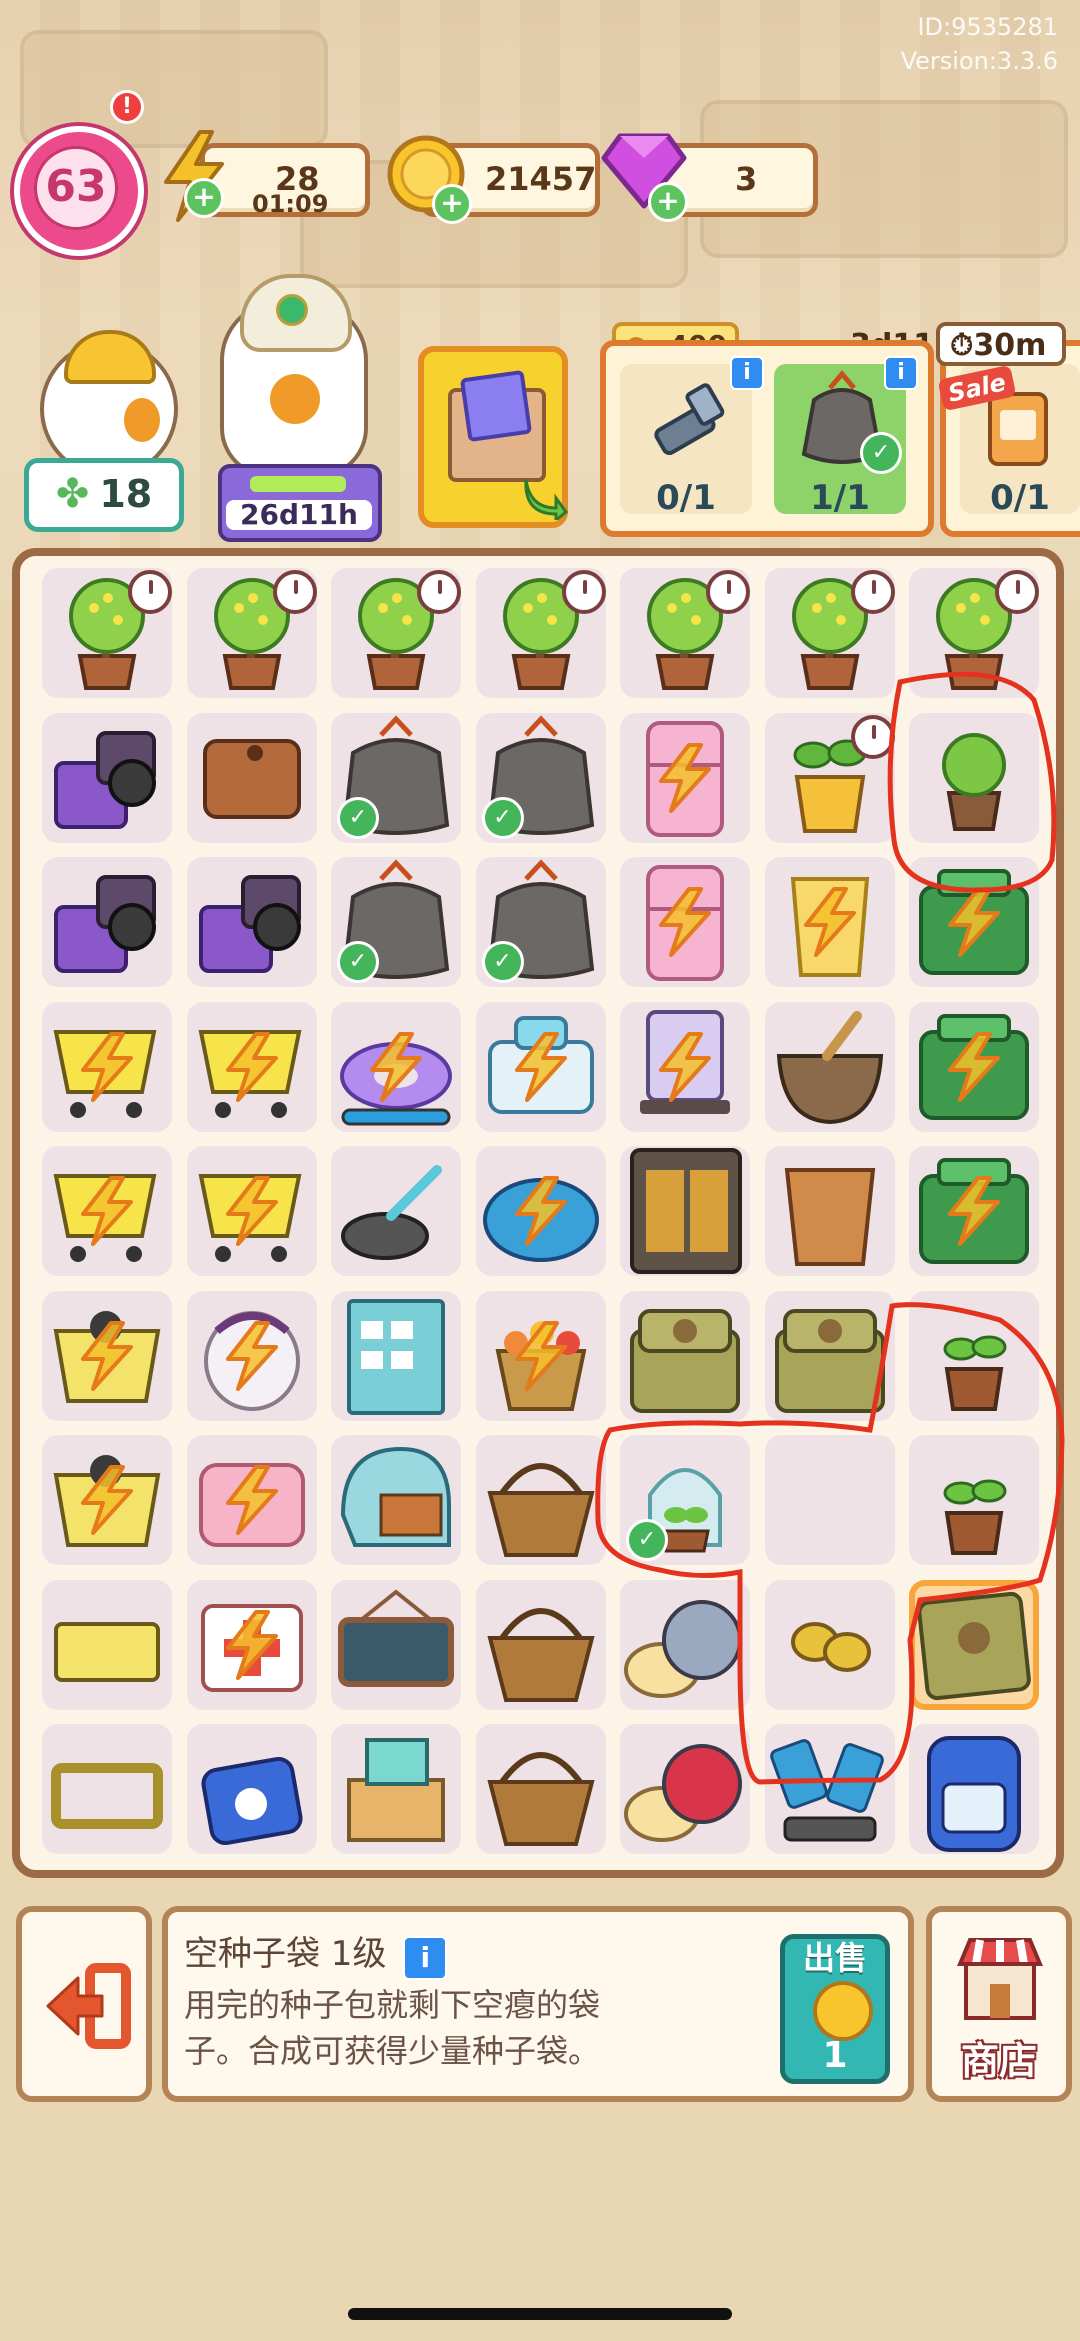  I want to click on wardrobe-icon, so click(686, 1211).